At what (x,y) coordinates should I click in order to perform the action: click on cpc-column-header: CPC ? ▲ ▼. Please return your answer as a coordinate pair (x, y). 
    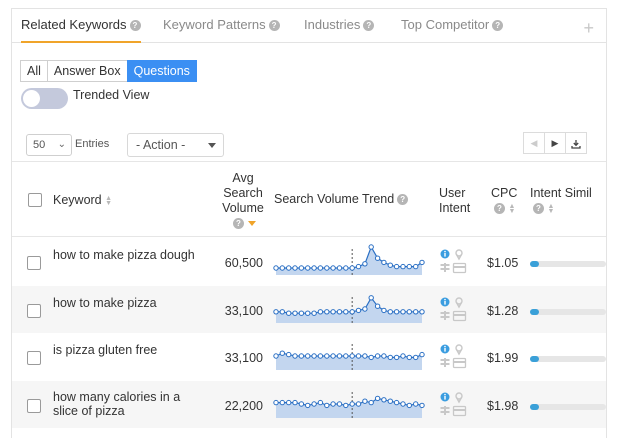
    Looking at the image, I should click on (504, 201).